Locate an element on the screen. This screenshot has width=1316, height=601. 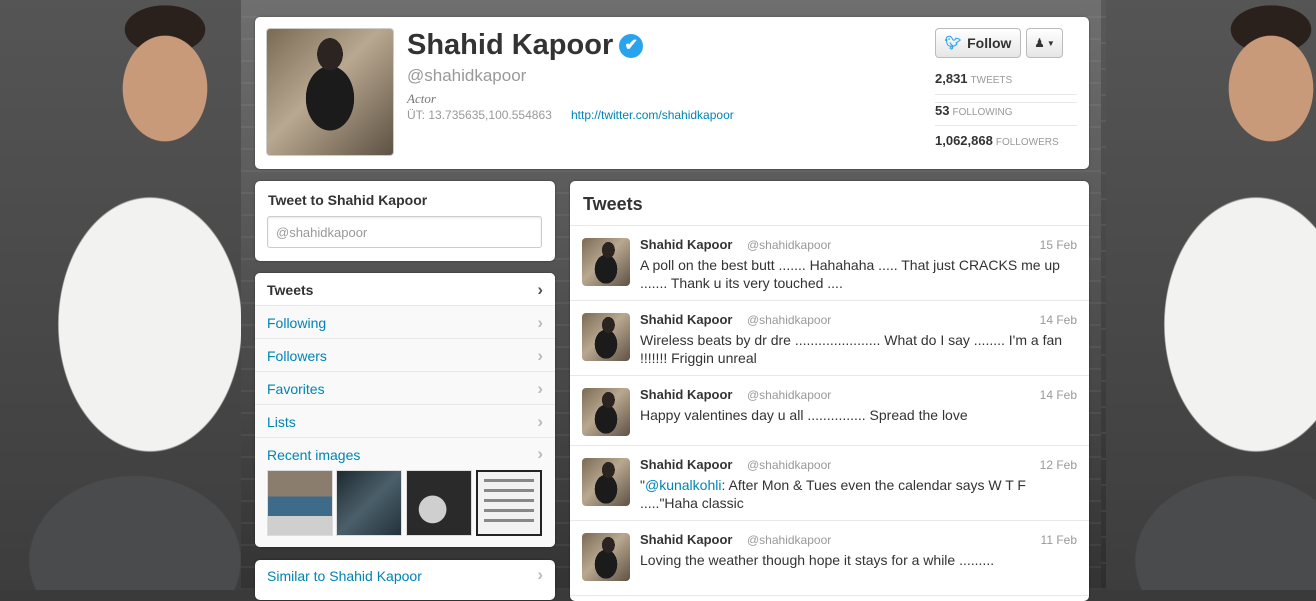
user-actions-button: ♟ ▼ is located at coordinates (1044, 43).